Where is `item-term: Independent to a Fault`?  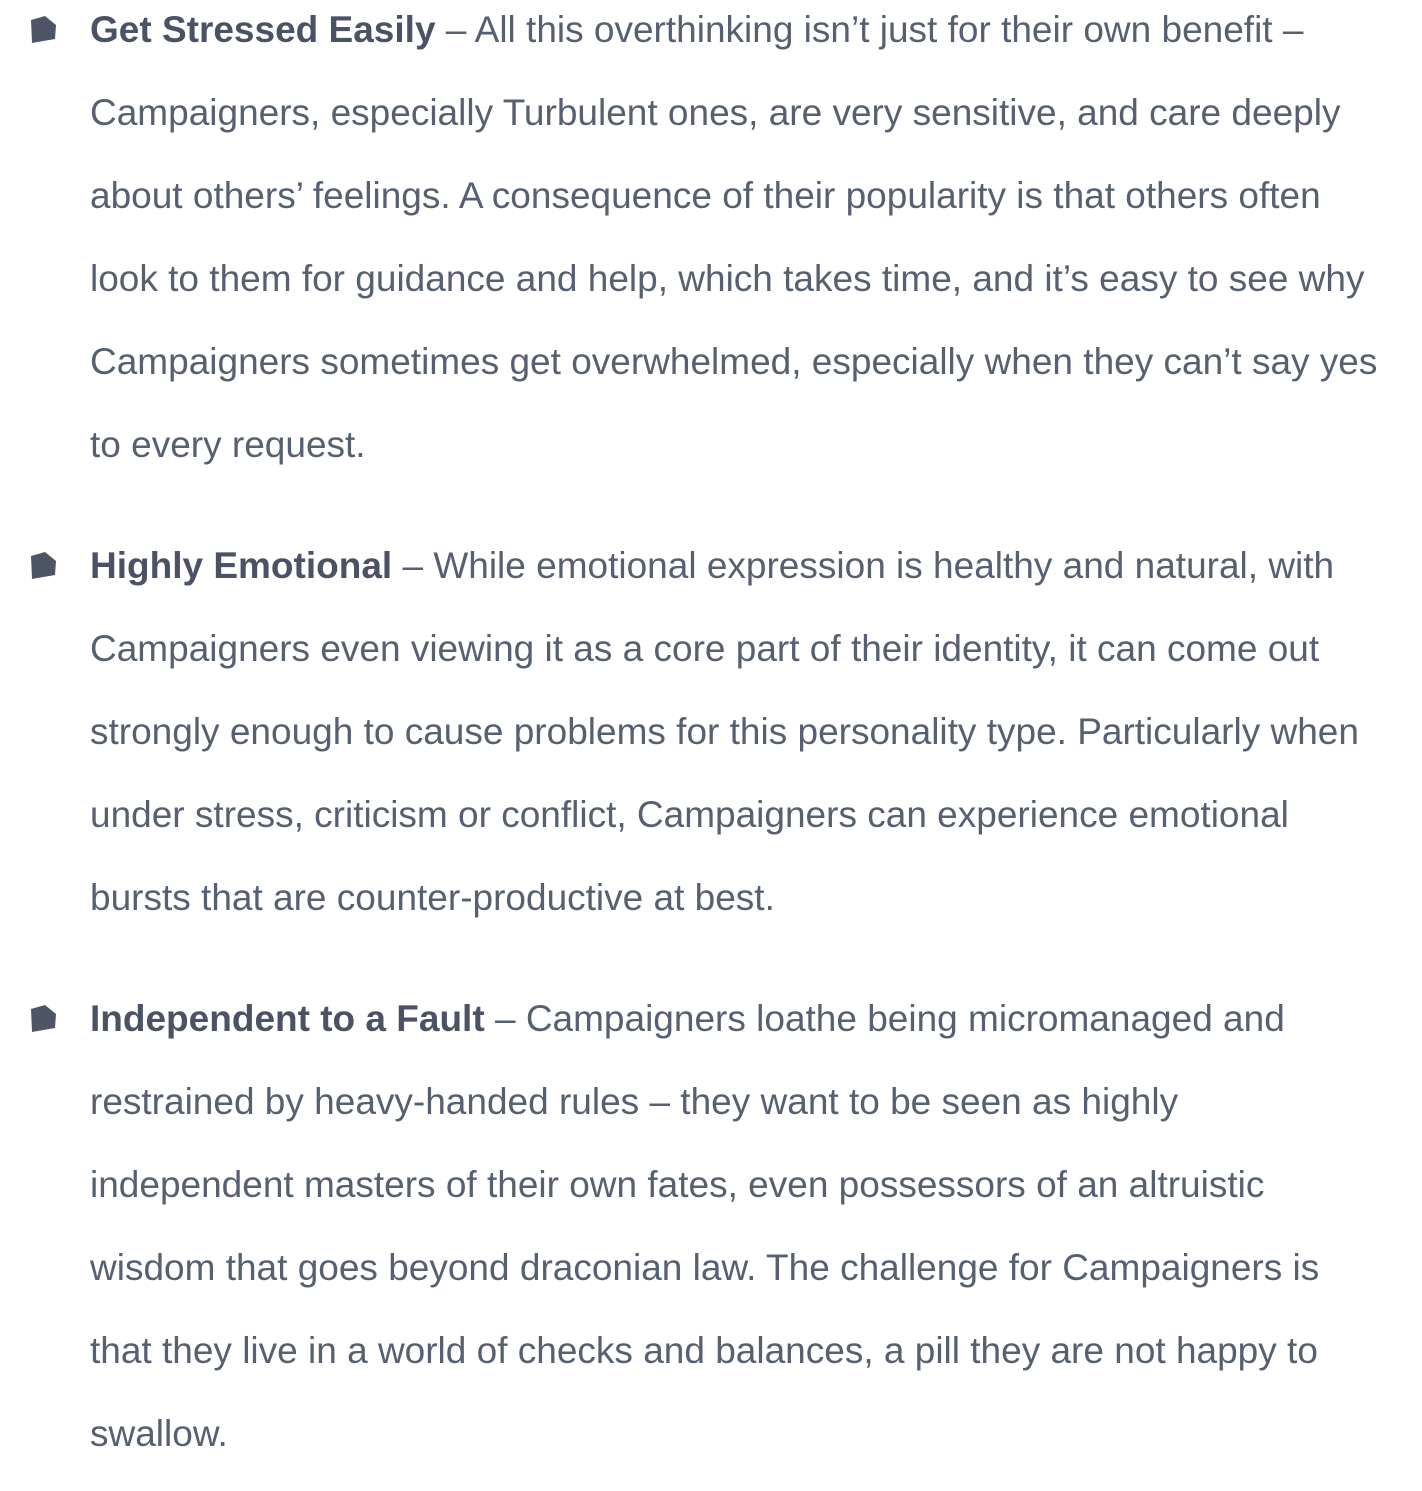 item-term: Independent to a Fault is located at coordinates (287, 1018).